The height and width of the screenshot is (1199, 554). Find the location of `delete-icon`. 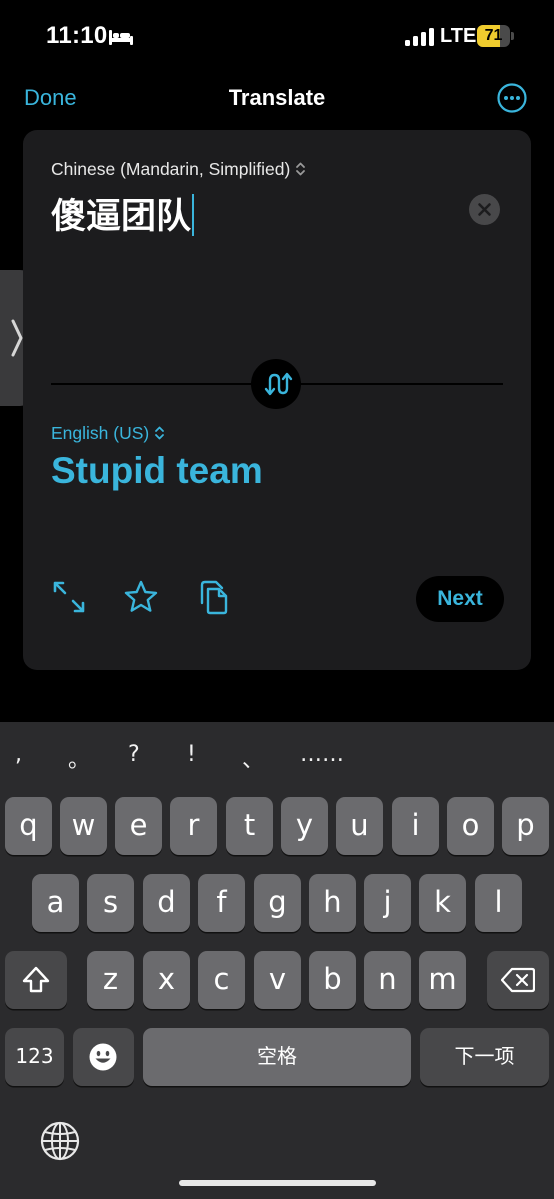

delete-icon is located at coordinates (518, 980).